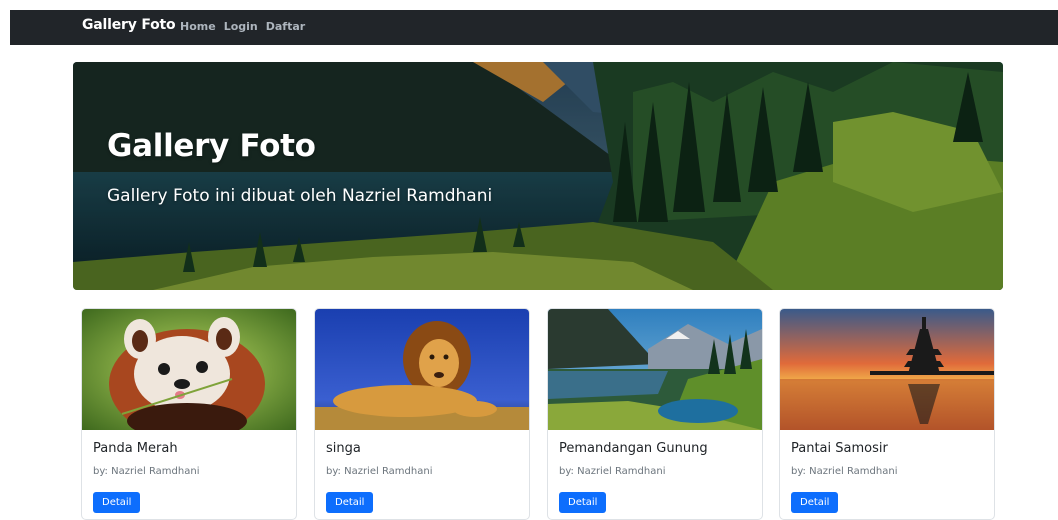  What do you see at coordinates (422, 369) in the screenshot?
I see `lion-image` at bounding box center [422, 369].